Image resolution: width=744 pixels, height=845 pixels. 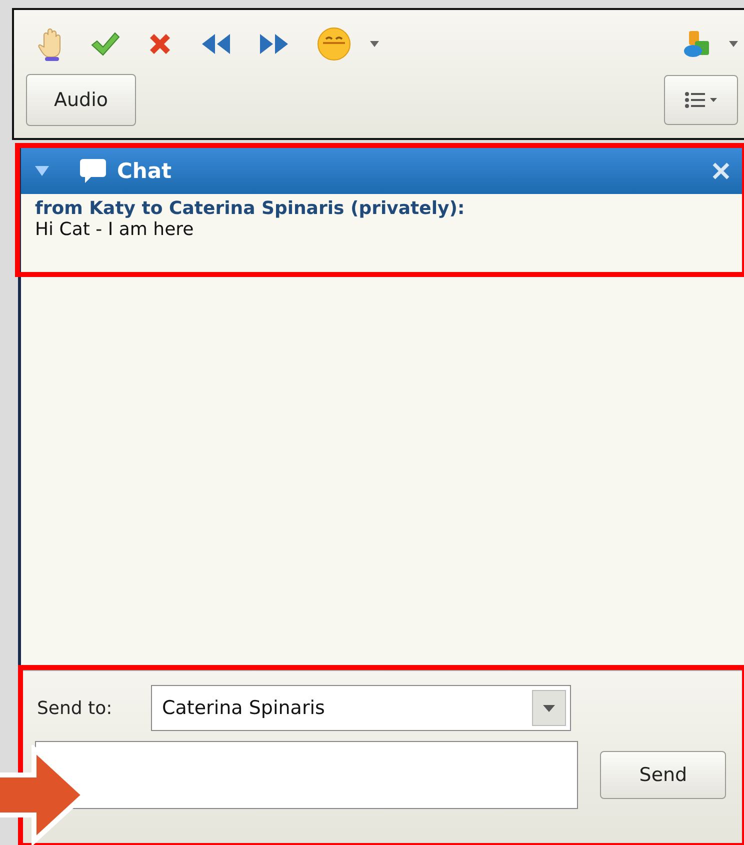 I want to click on message-input, so click(x=306, y=775).